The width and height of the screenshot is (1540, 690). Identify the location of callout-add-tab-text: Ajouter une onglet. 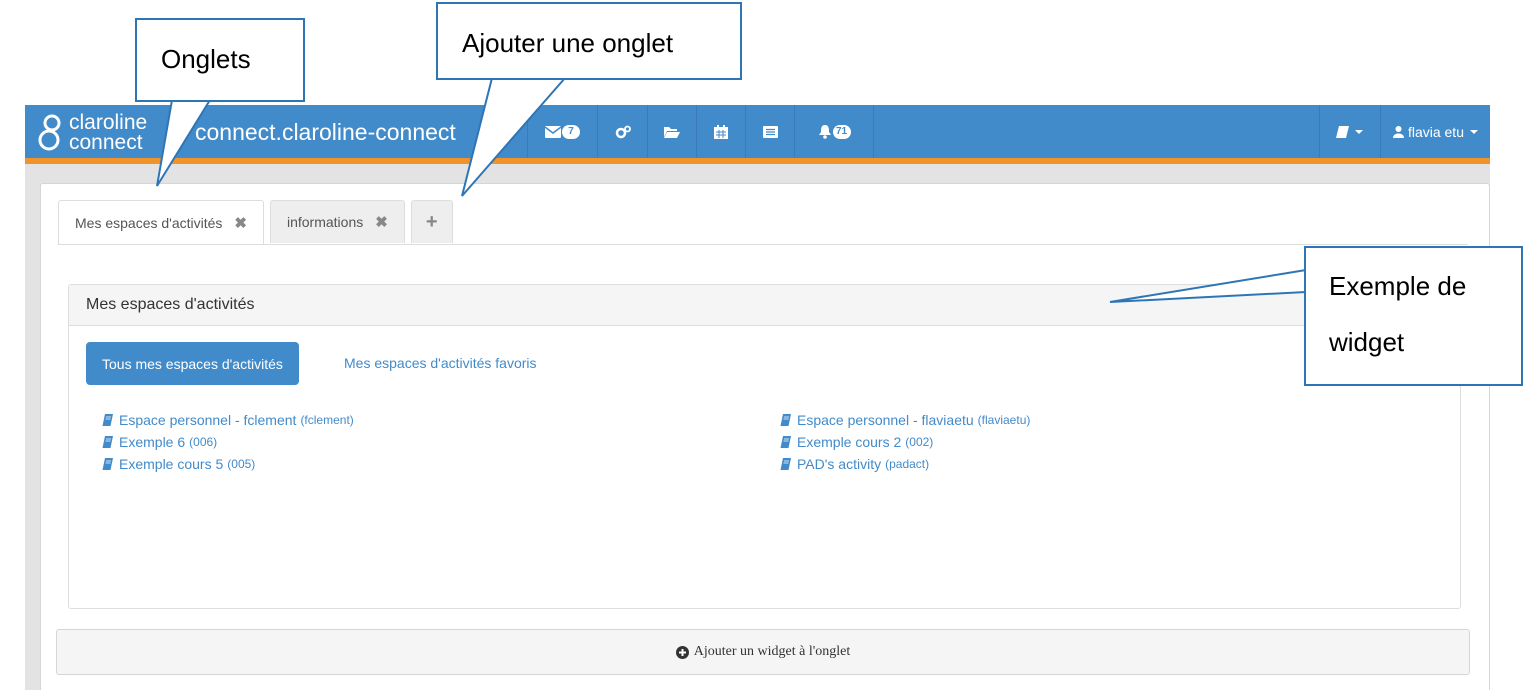
(568, 43).